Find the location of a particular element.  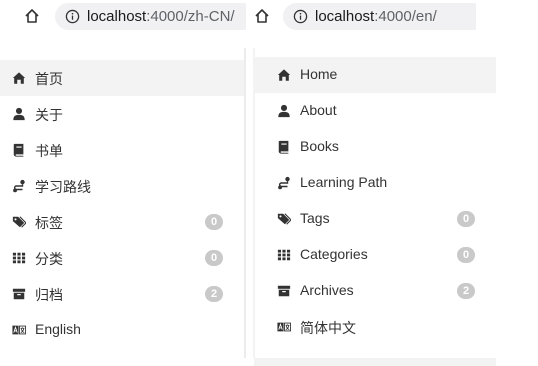

url-text: localhost:4000/en/ is located at coordinates (376, 16).